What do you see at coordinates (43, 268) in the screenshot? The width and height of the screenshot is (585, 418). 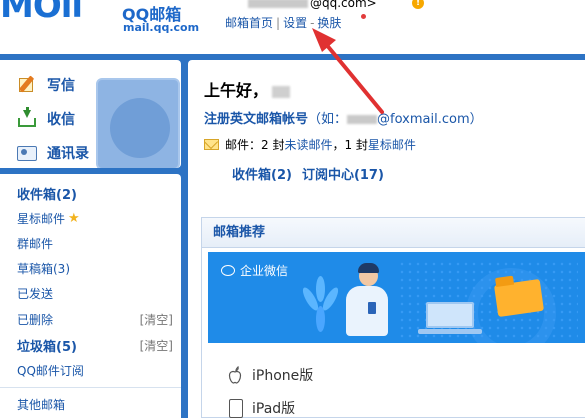 I see `folder-label: 草稿箱(3)` at bounding box center [43, 268].